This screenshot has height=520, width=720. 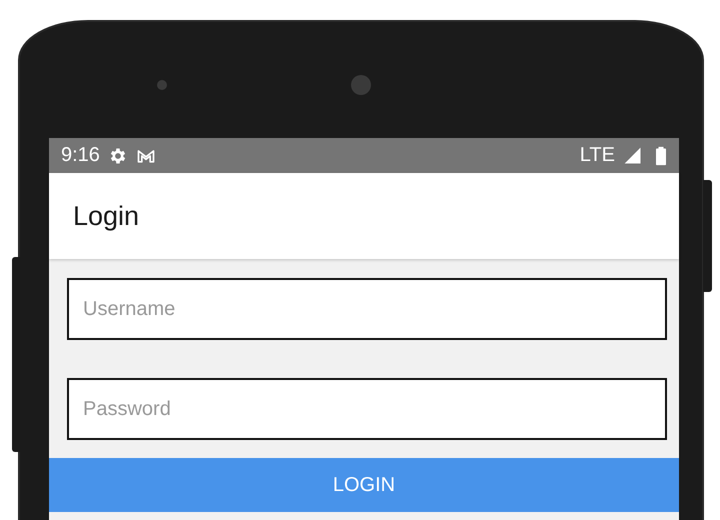 What do you see at coordinates (367, 309) in the screenshot?
I see `input-field: Username` at bounding box center [367, 309].